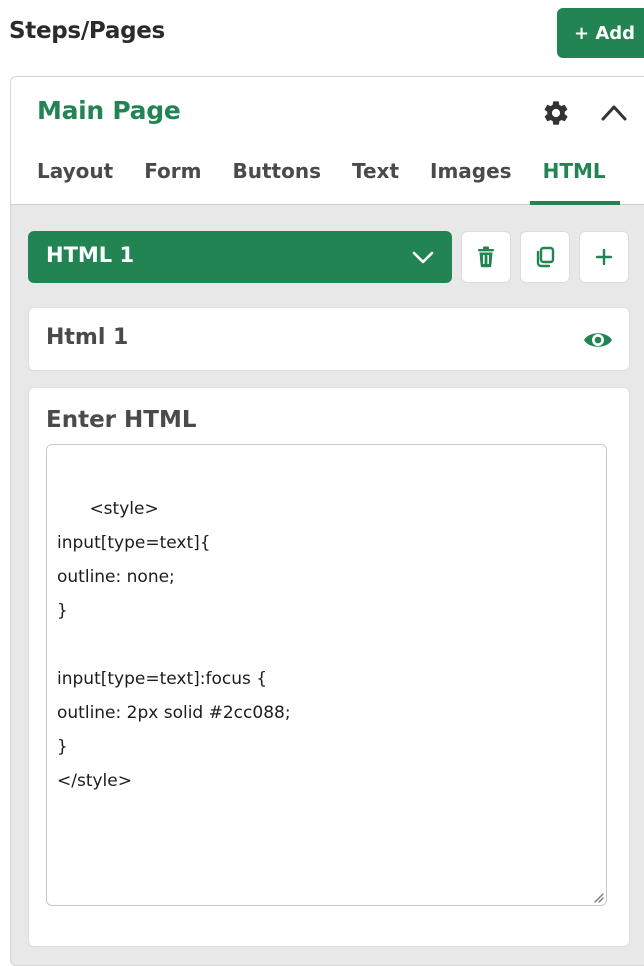 The image size is (644, 966). What do you see at coordinates (471, 181) in the screenshot?
I see `tab-images: Images` at bounding box center [471, 181].